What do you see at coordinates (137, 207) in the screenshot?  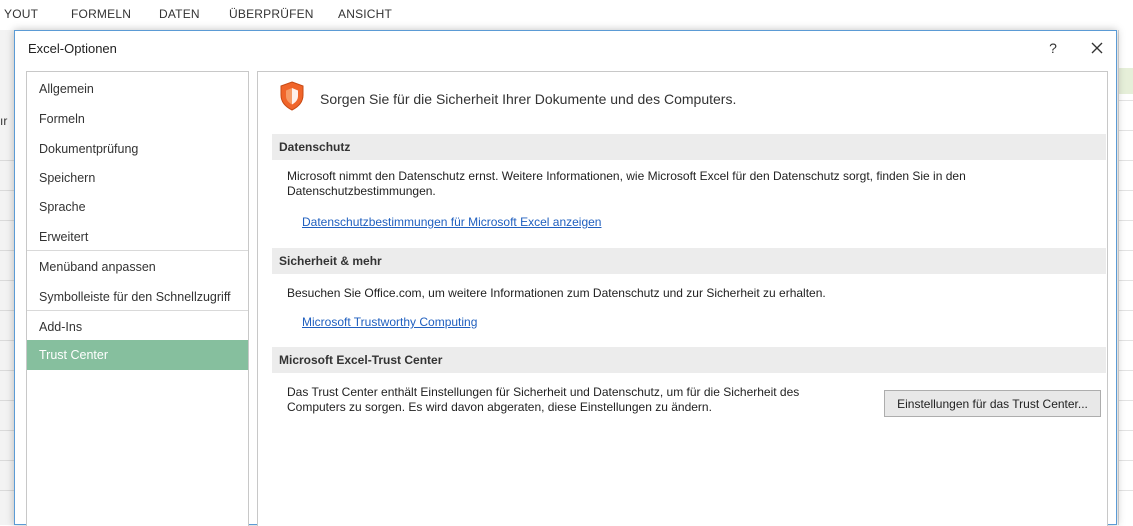 I see `nav-item-sprache: Sprache` at bounding box center [137, 207].